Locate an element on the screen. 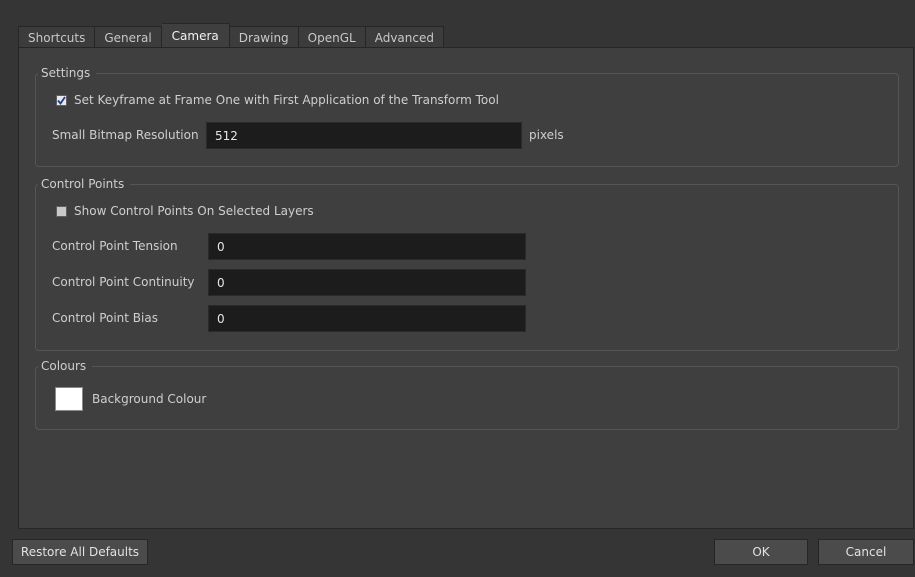 The height and width of the screenshot is (577, 915). show-control-points-checkbox is located at coordinates (61, 211).